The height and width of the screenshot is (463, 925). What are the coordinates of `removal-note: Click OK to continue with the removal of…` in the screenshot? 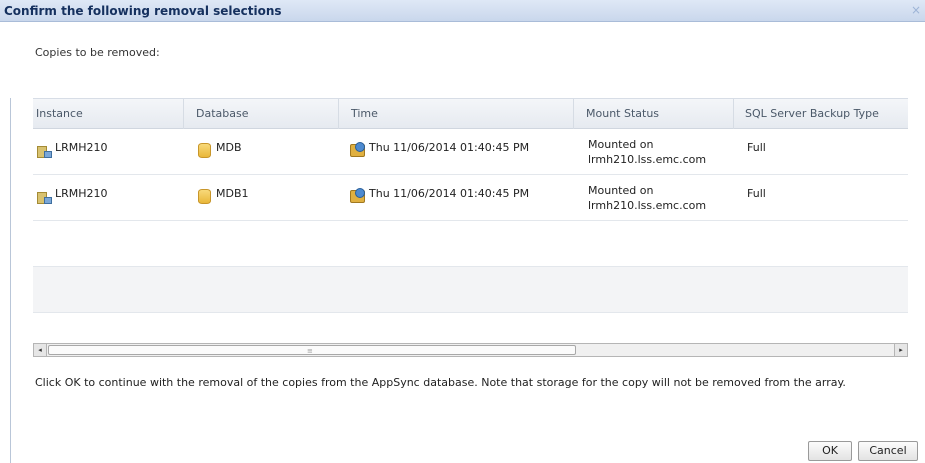 It's located at (440, 382).